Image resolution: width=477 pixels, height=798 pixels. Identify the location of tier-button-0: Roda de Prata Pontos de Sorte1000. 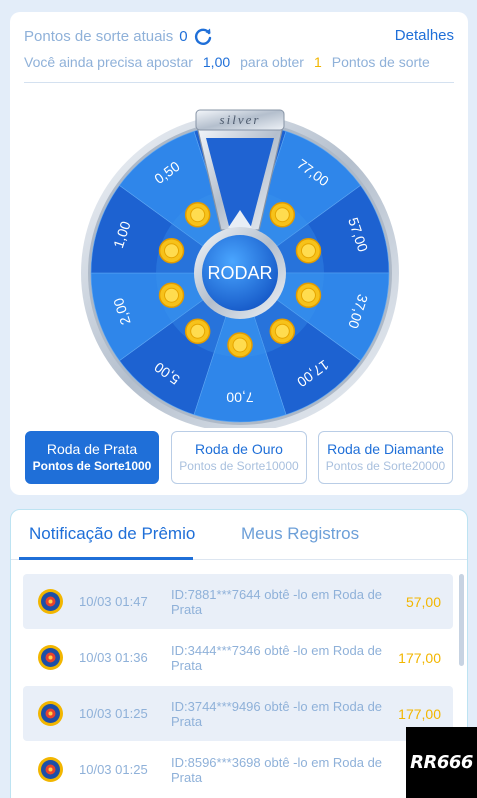
(92, 457).